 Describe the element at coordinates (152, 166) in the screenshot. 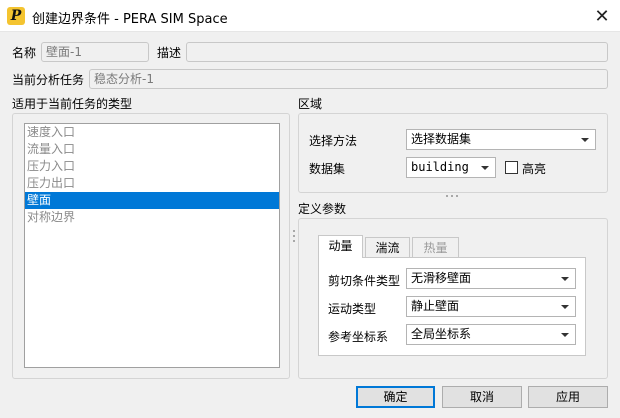

I see `list-item: 压力入口` at that location.